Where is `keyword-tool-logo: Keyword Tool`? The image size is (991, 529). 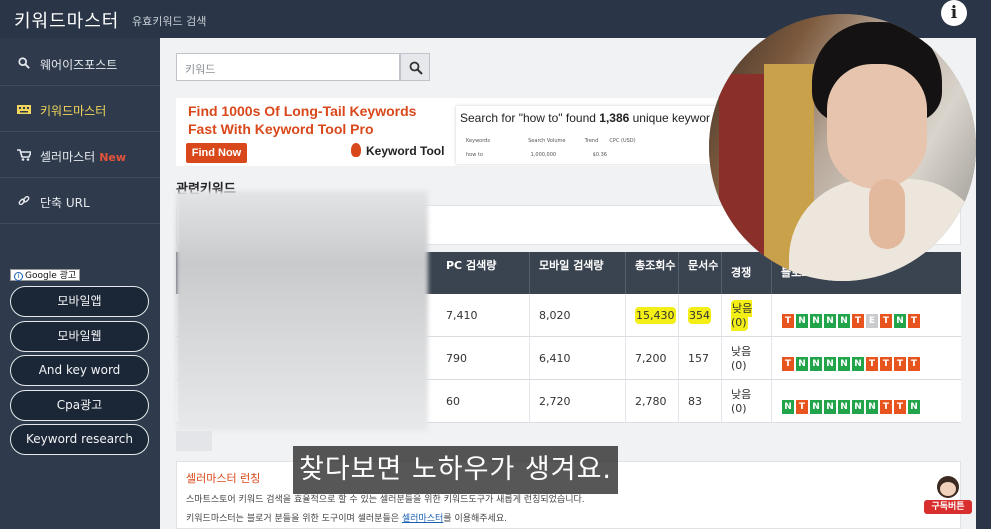
keyword-tool-logo: Keyword Tool is located at coordinates (397, 150).